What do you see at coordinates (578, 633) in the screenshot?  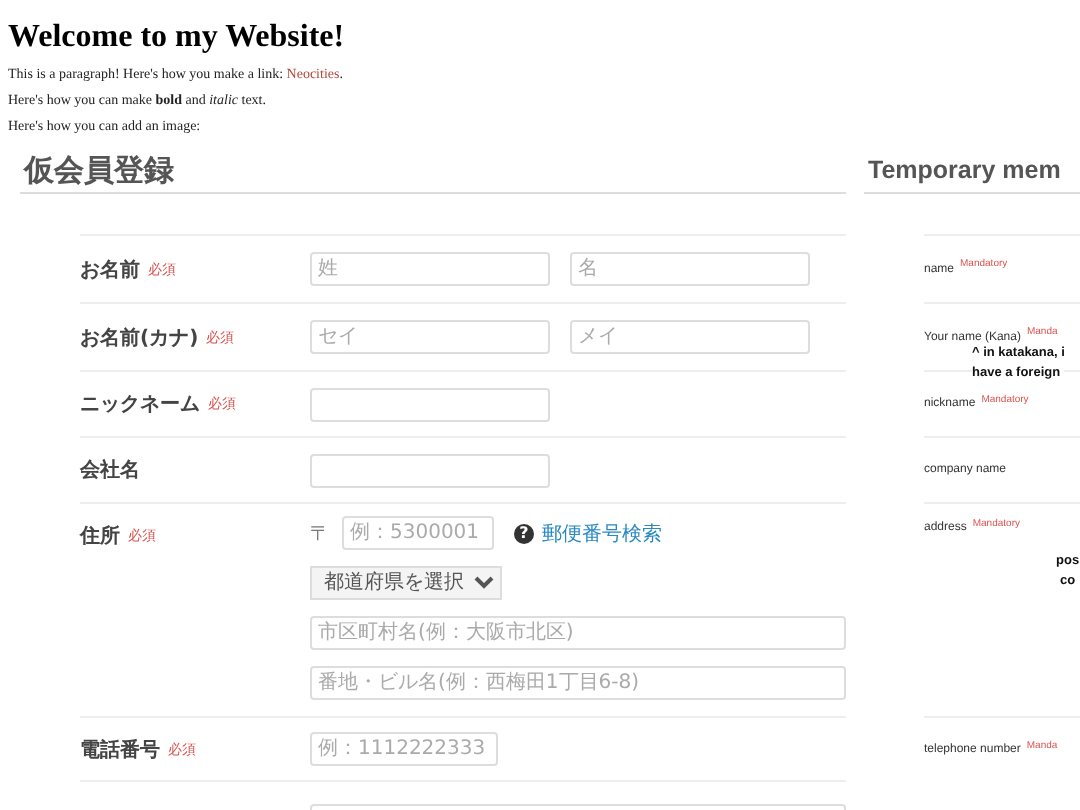 I see `input-field: 市区町村名(例：大阪市北区)` at bounding box center [578, 633].